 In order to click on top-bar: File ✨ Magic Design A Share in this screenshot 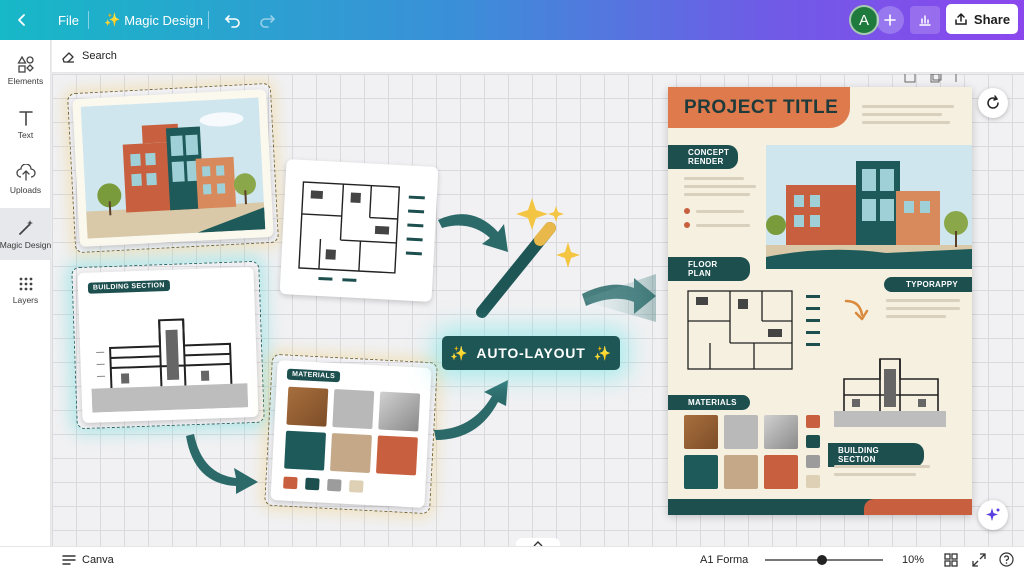, I will do `click(512, 20)`.